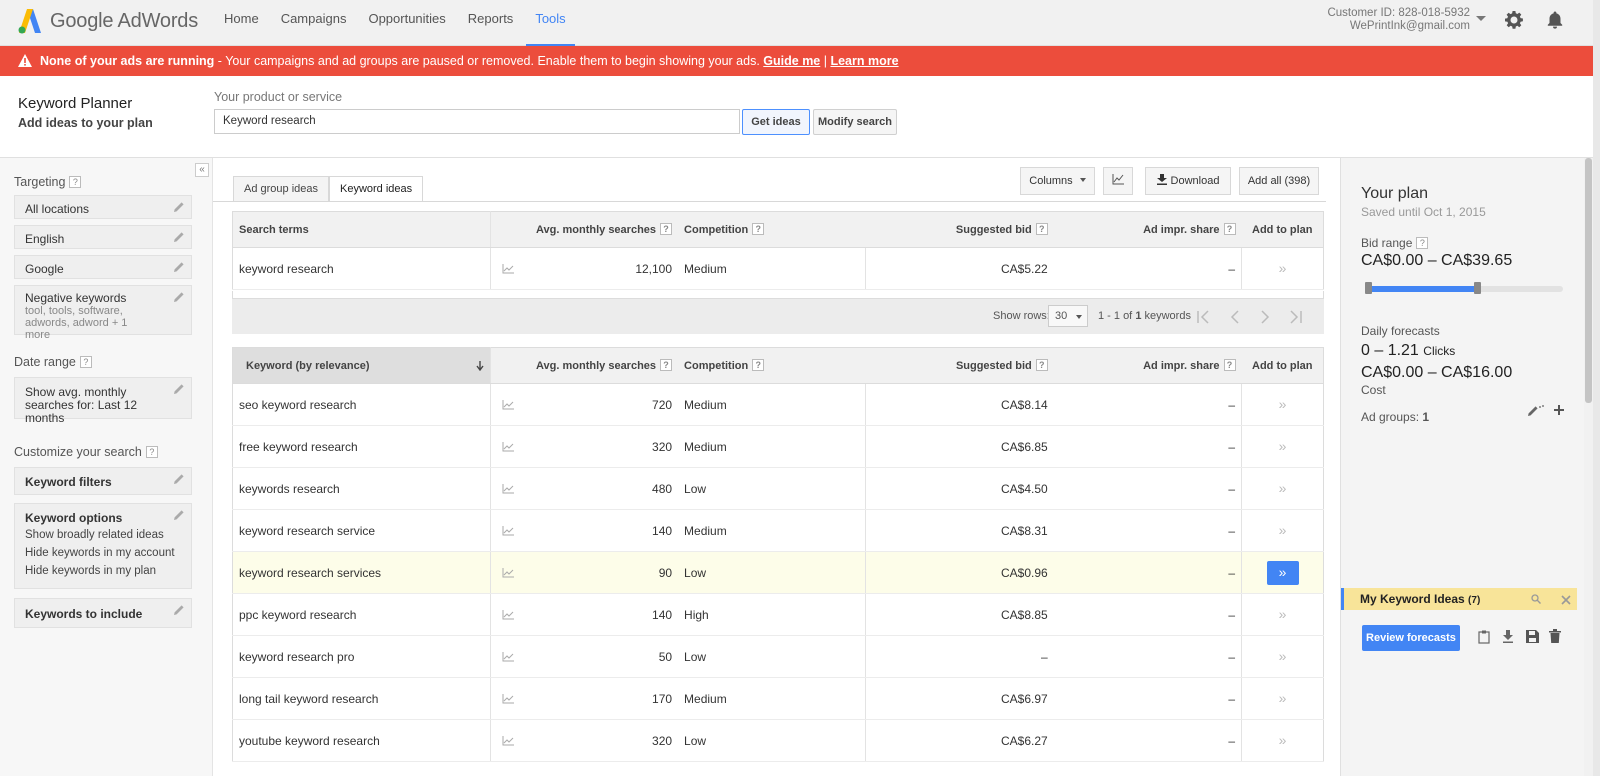  What do you see at coordinates (103, 481) in the screenshot?
I see `keyword-filters: Keyword filters` at bounding box center [103, 481].